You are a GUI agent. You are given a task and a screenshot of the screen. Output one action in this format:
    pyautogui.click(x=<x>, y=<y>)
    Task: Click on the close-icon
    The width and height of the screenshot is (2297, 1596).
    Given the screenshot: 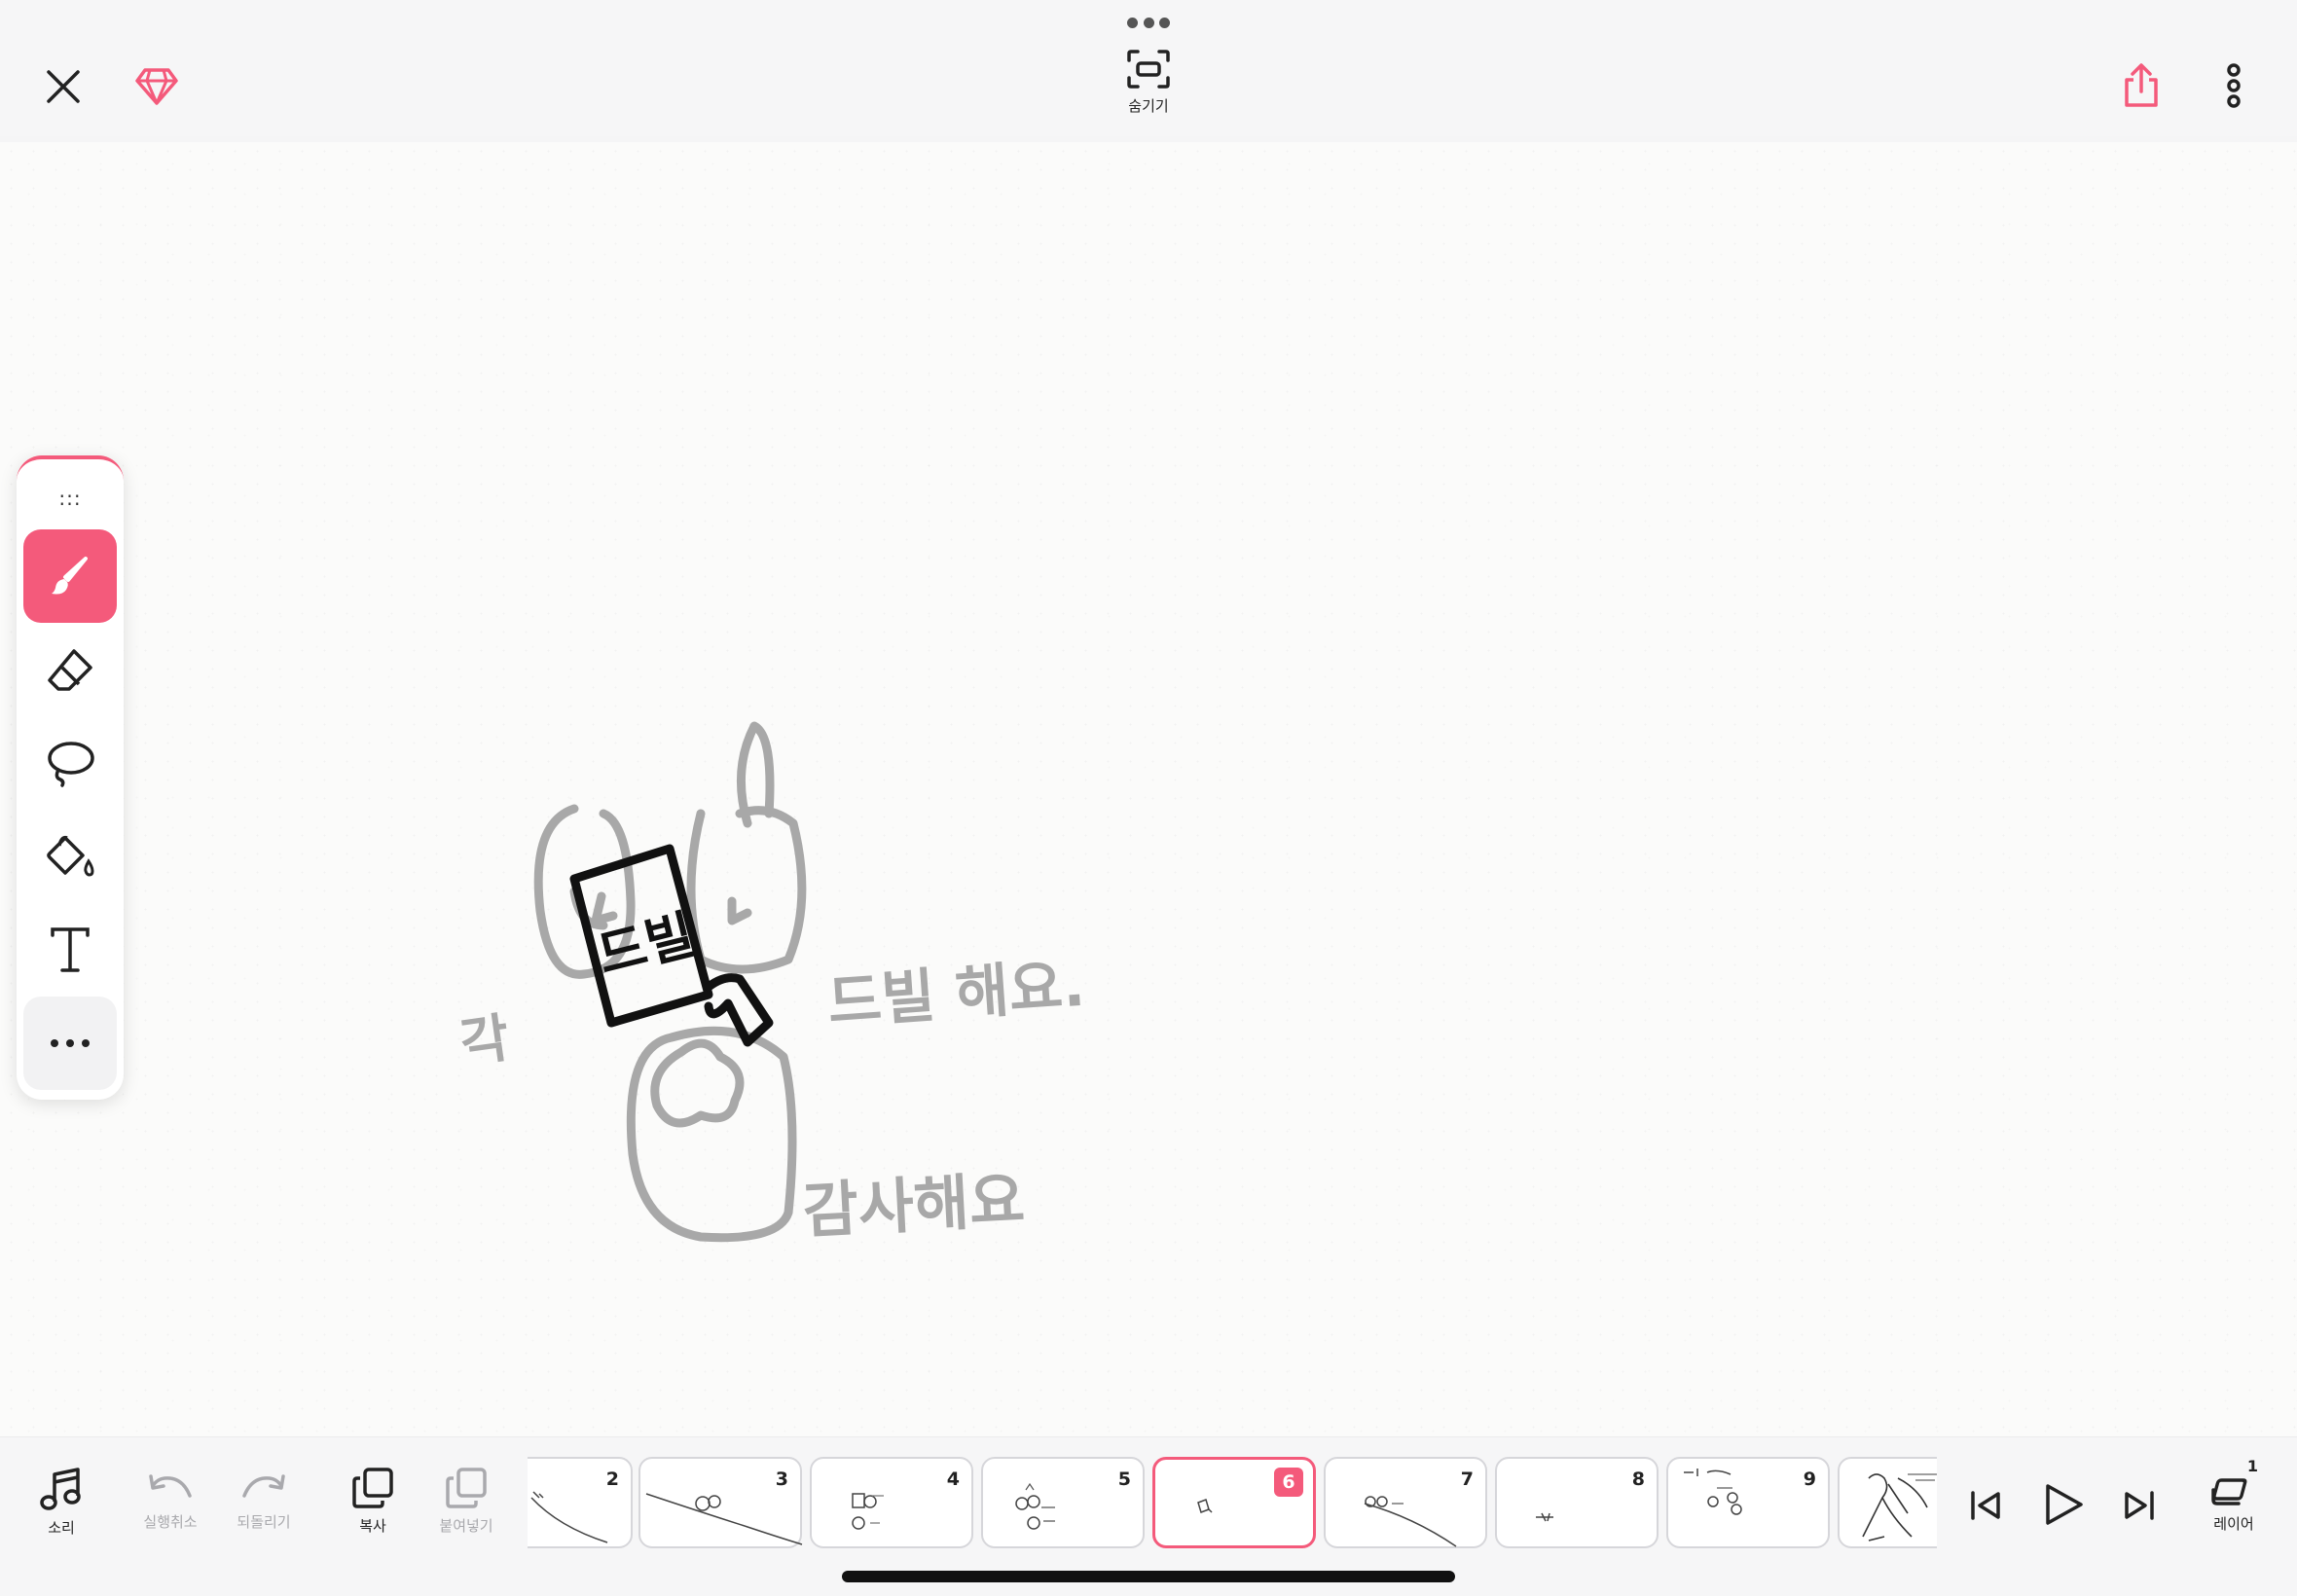 What is the action you would take?
    pyautogui.click(x=63, y=86)
    